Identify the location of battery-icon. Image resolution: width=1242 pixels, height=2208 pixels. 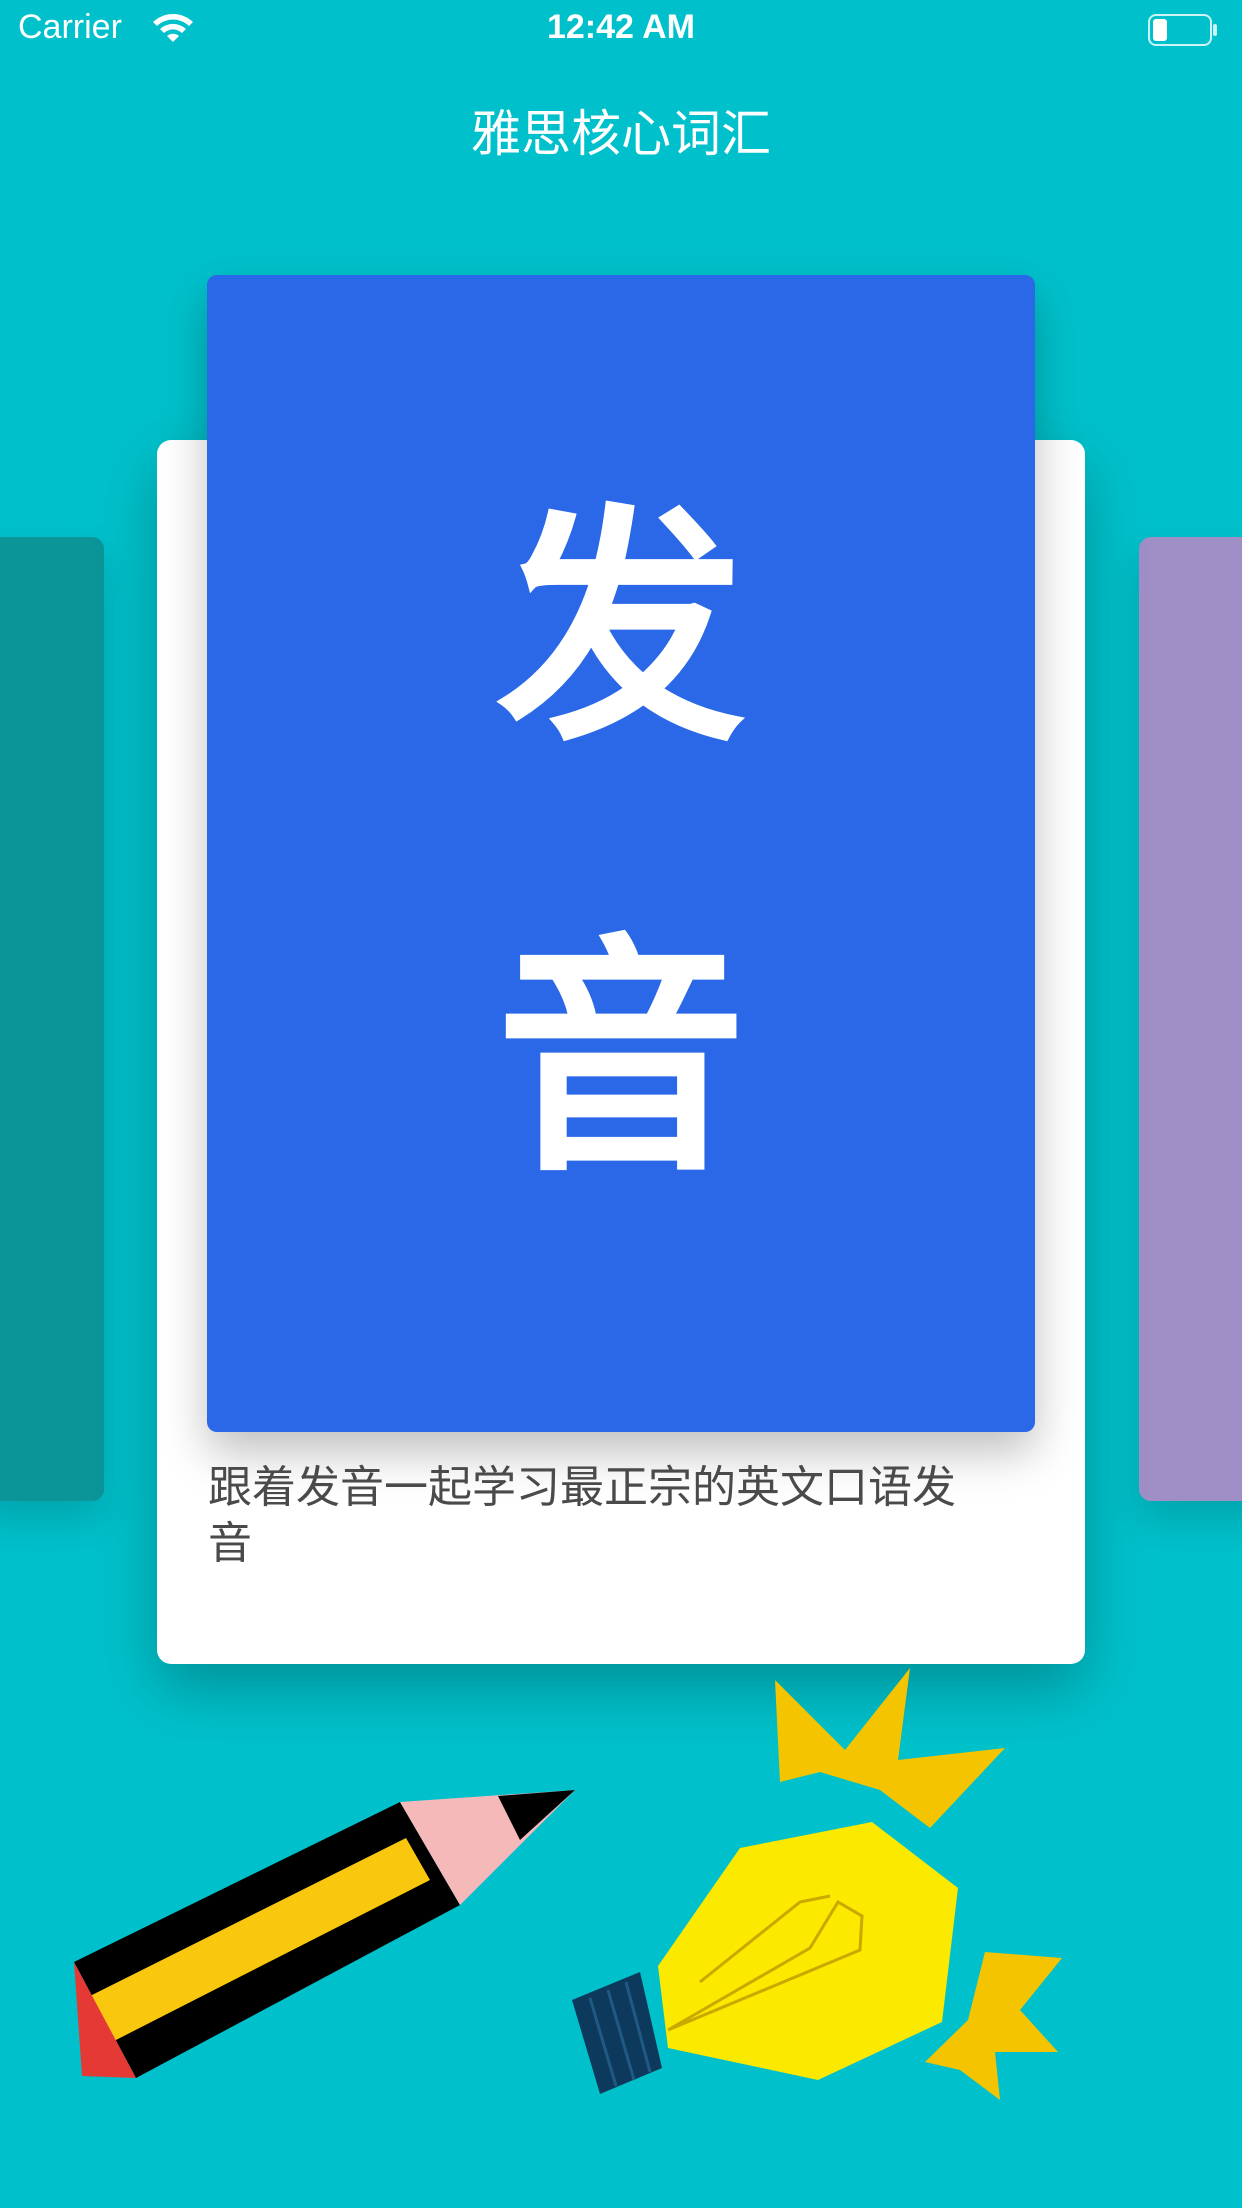
(1182, 30).